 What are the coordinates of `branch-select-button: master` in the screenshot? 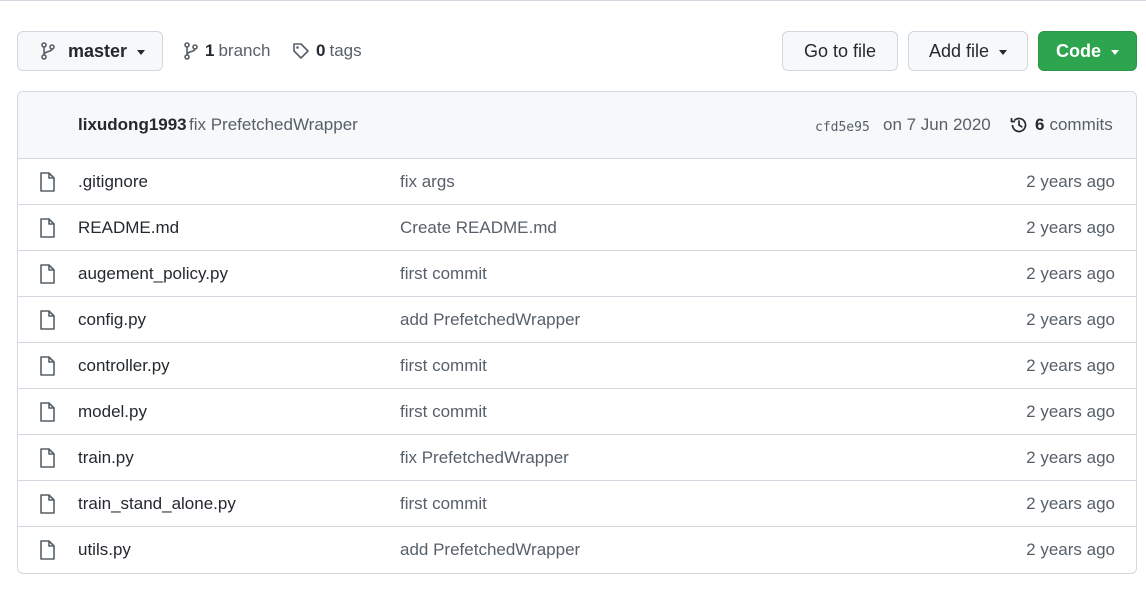 It's located at (90, 51).